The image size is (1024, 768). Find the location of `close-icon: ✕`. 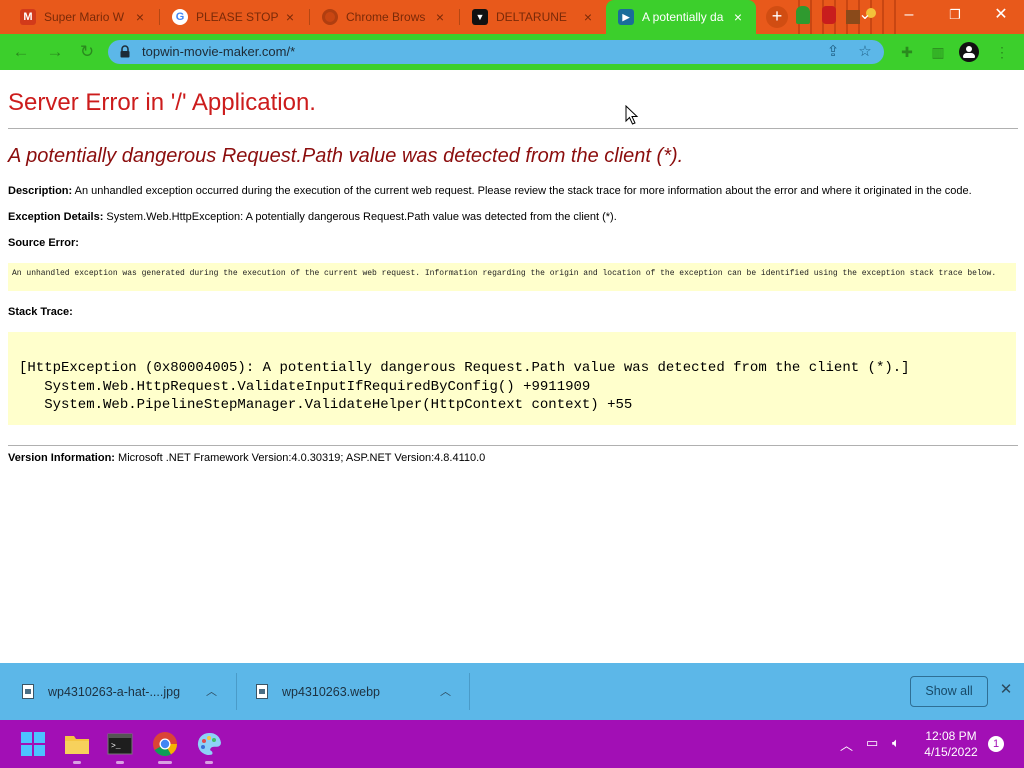

close-icon: ✕ is located at coordinates (1006, 690).